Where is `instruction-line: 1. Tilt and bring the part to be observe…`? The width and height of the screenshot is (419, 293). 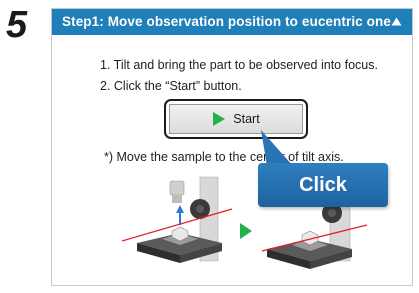
instruction-line: 1. Tilt and bring the part to be observe… is located at coordinates (239, 65).